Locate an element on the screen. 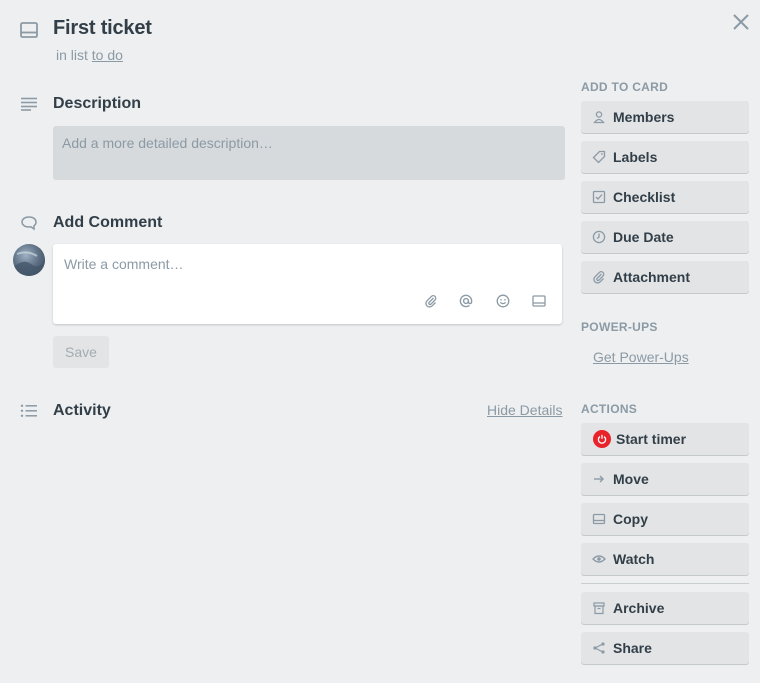  checklist-button: Checklist is located at coordinates (665, 197).